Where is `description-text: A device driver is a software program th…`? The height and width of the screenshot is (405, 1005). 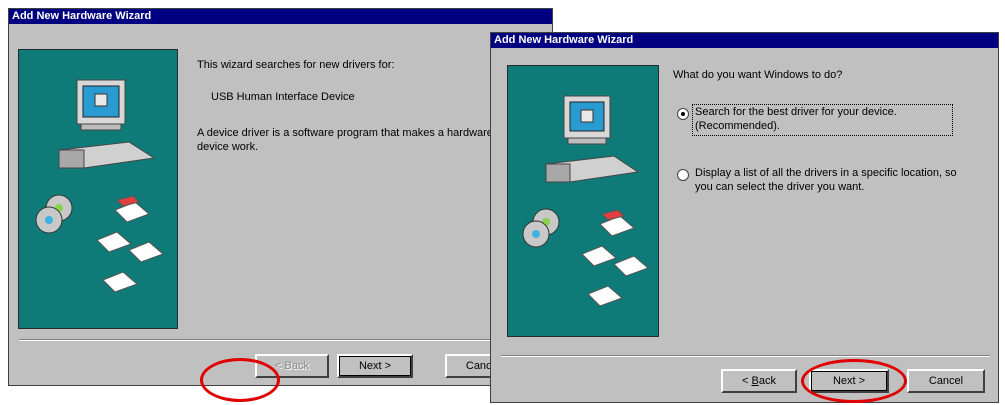
description-text: A device driver is a software program th… is located at coordinates (345, 140).